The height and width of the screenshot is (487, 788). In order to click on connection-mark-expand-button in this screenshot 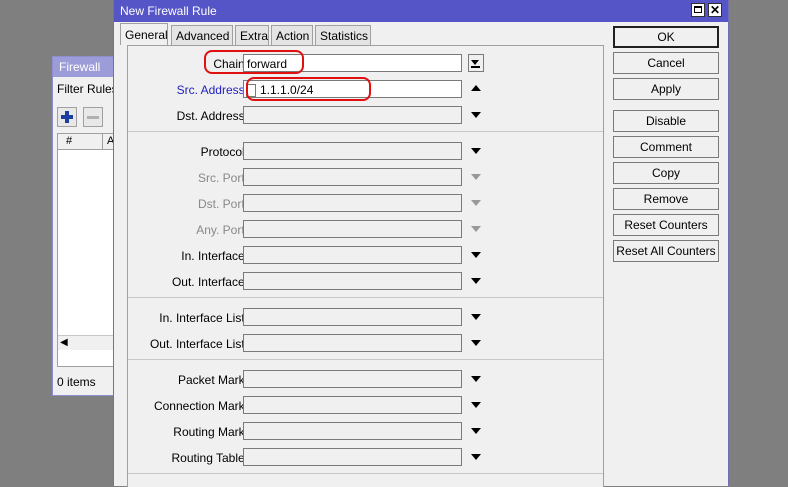, I will do `click(477, 405)`.